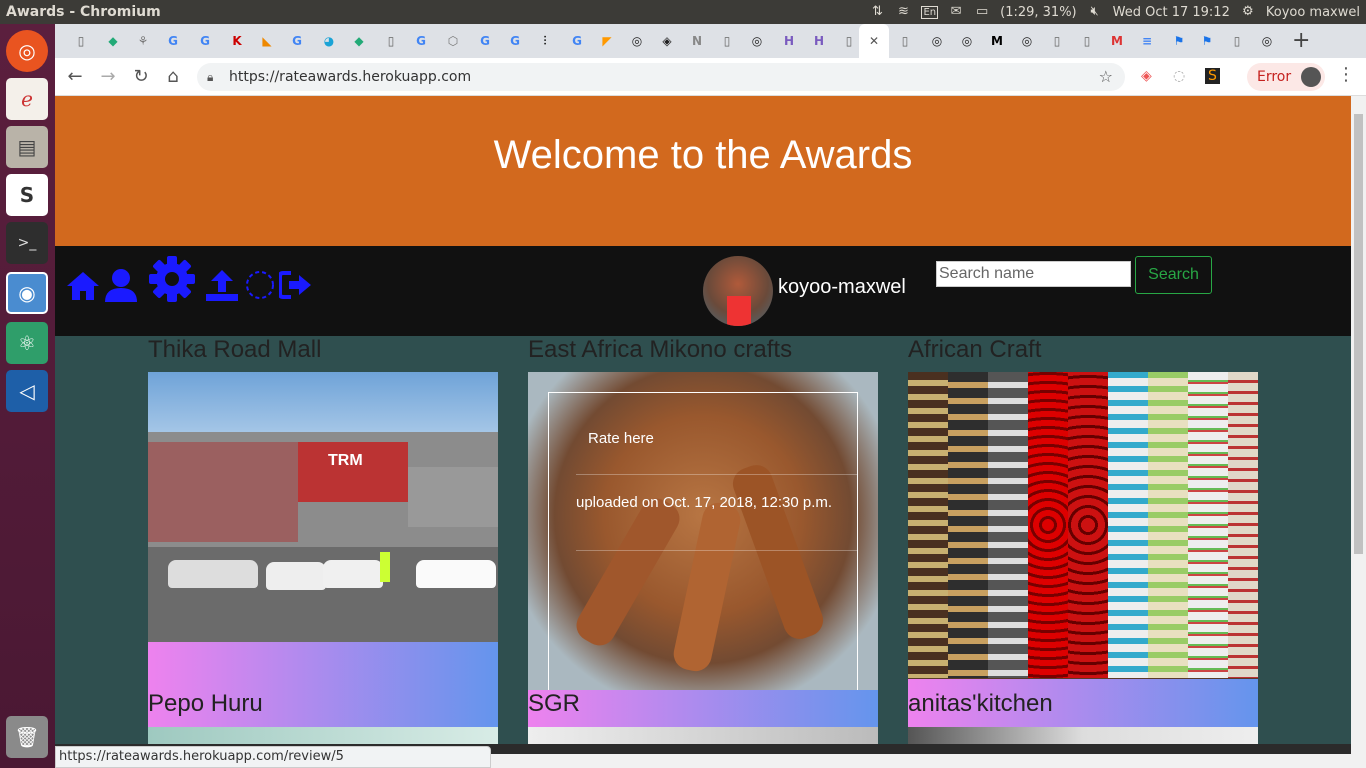 Image resolution: width=1366 pixels, height=768 pixels. I want to click on user-menu: Koyoo maxwel, so click(1313, 12).